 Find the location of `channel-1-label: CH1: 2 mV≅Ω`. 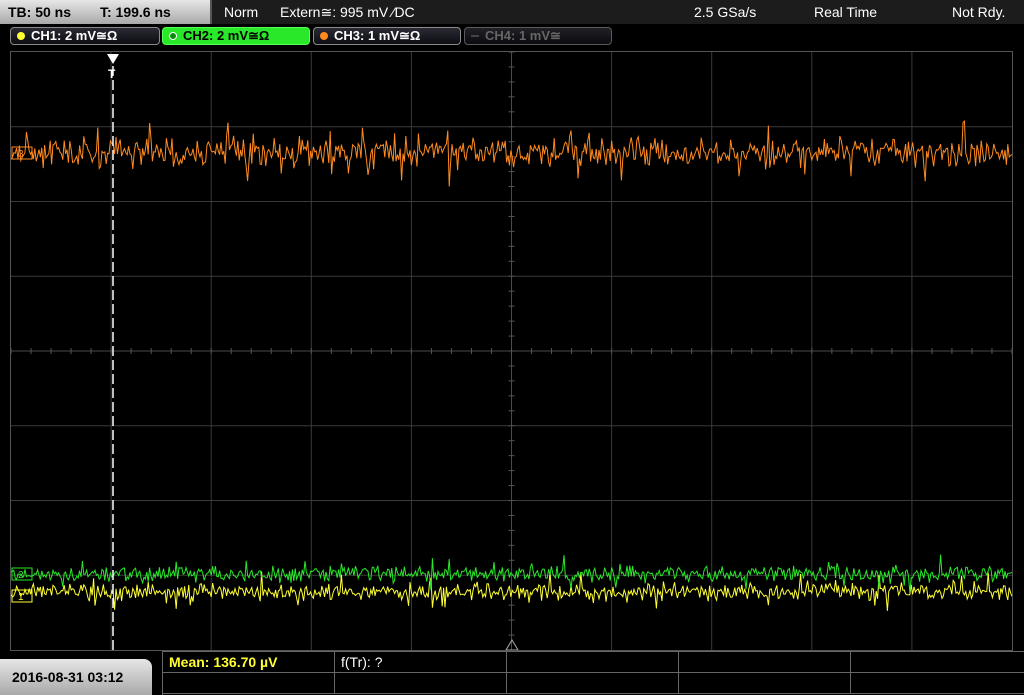

channel-1-label: CH1: 2 mV≅Ω is located at coordinates (74, 35).